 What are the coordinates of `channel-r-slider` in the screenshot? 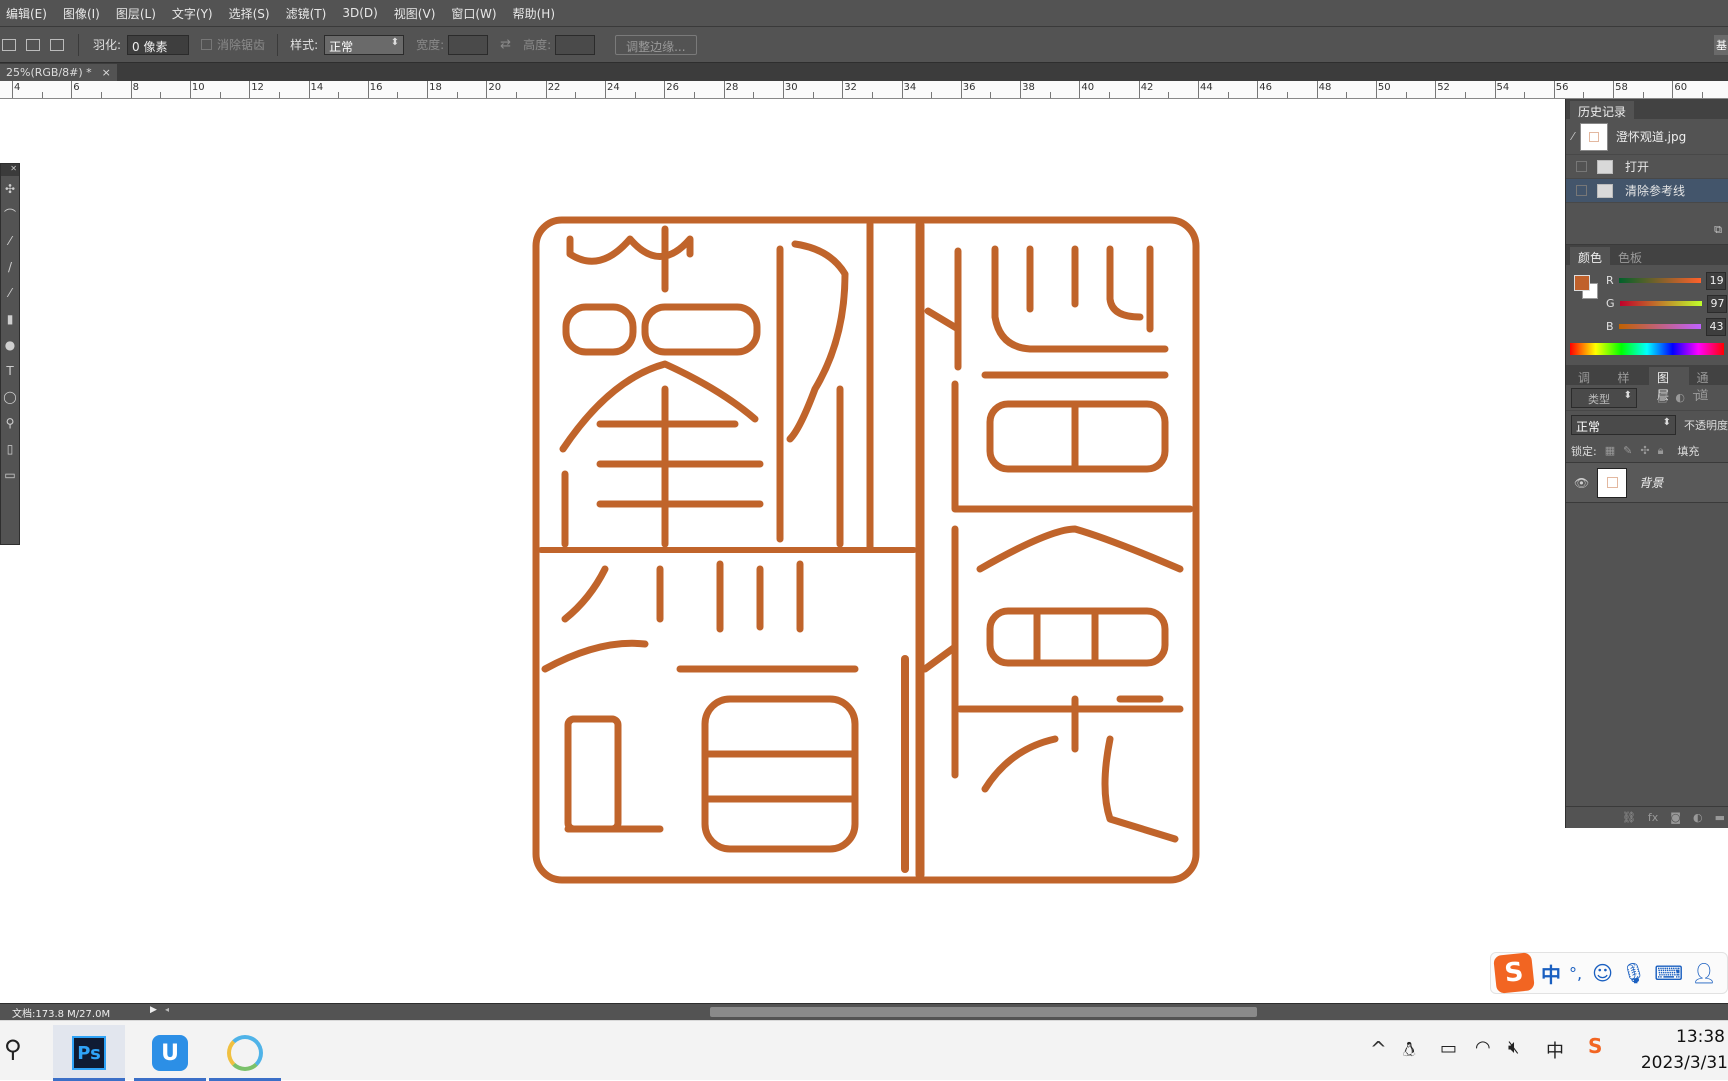 It's located at (1660, 280).